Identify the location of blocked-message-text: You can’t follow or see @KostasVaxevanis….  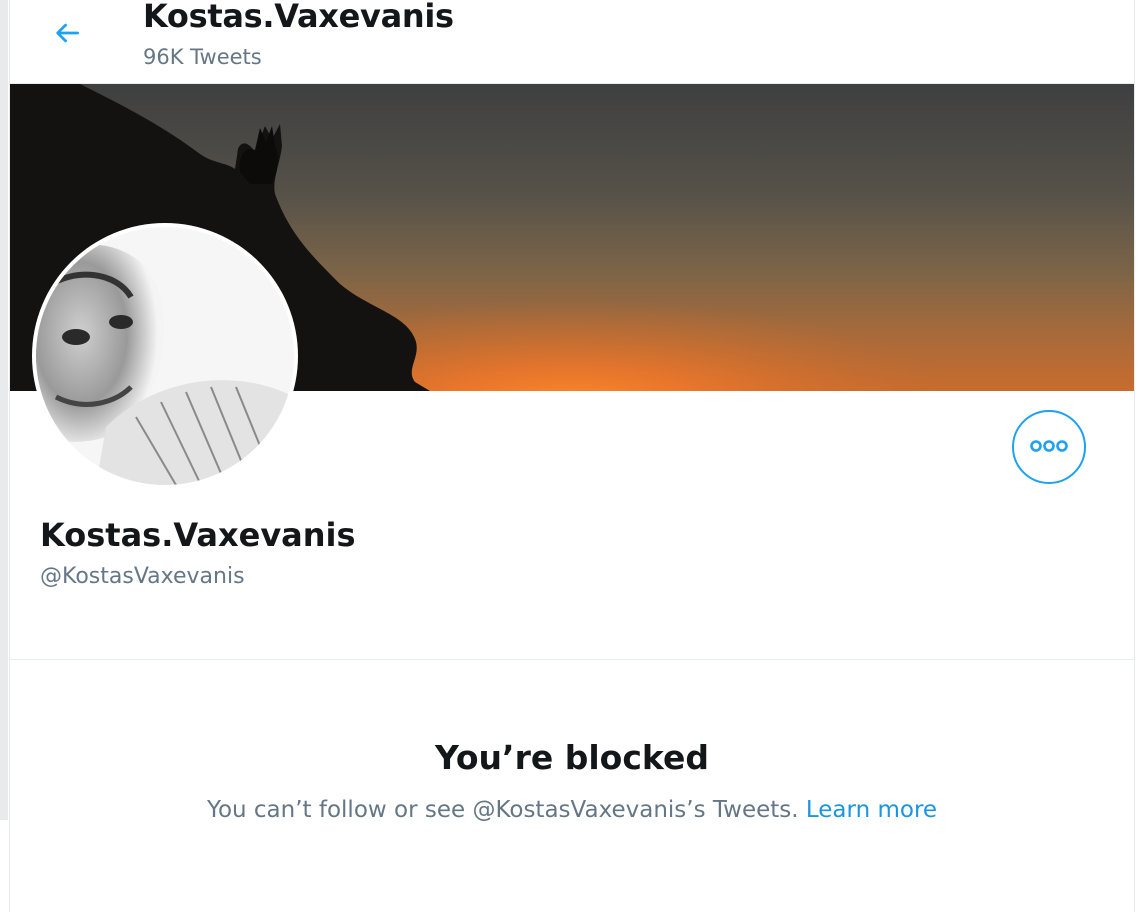
(502, 810).